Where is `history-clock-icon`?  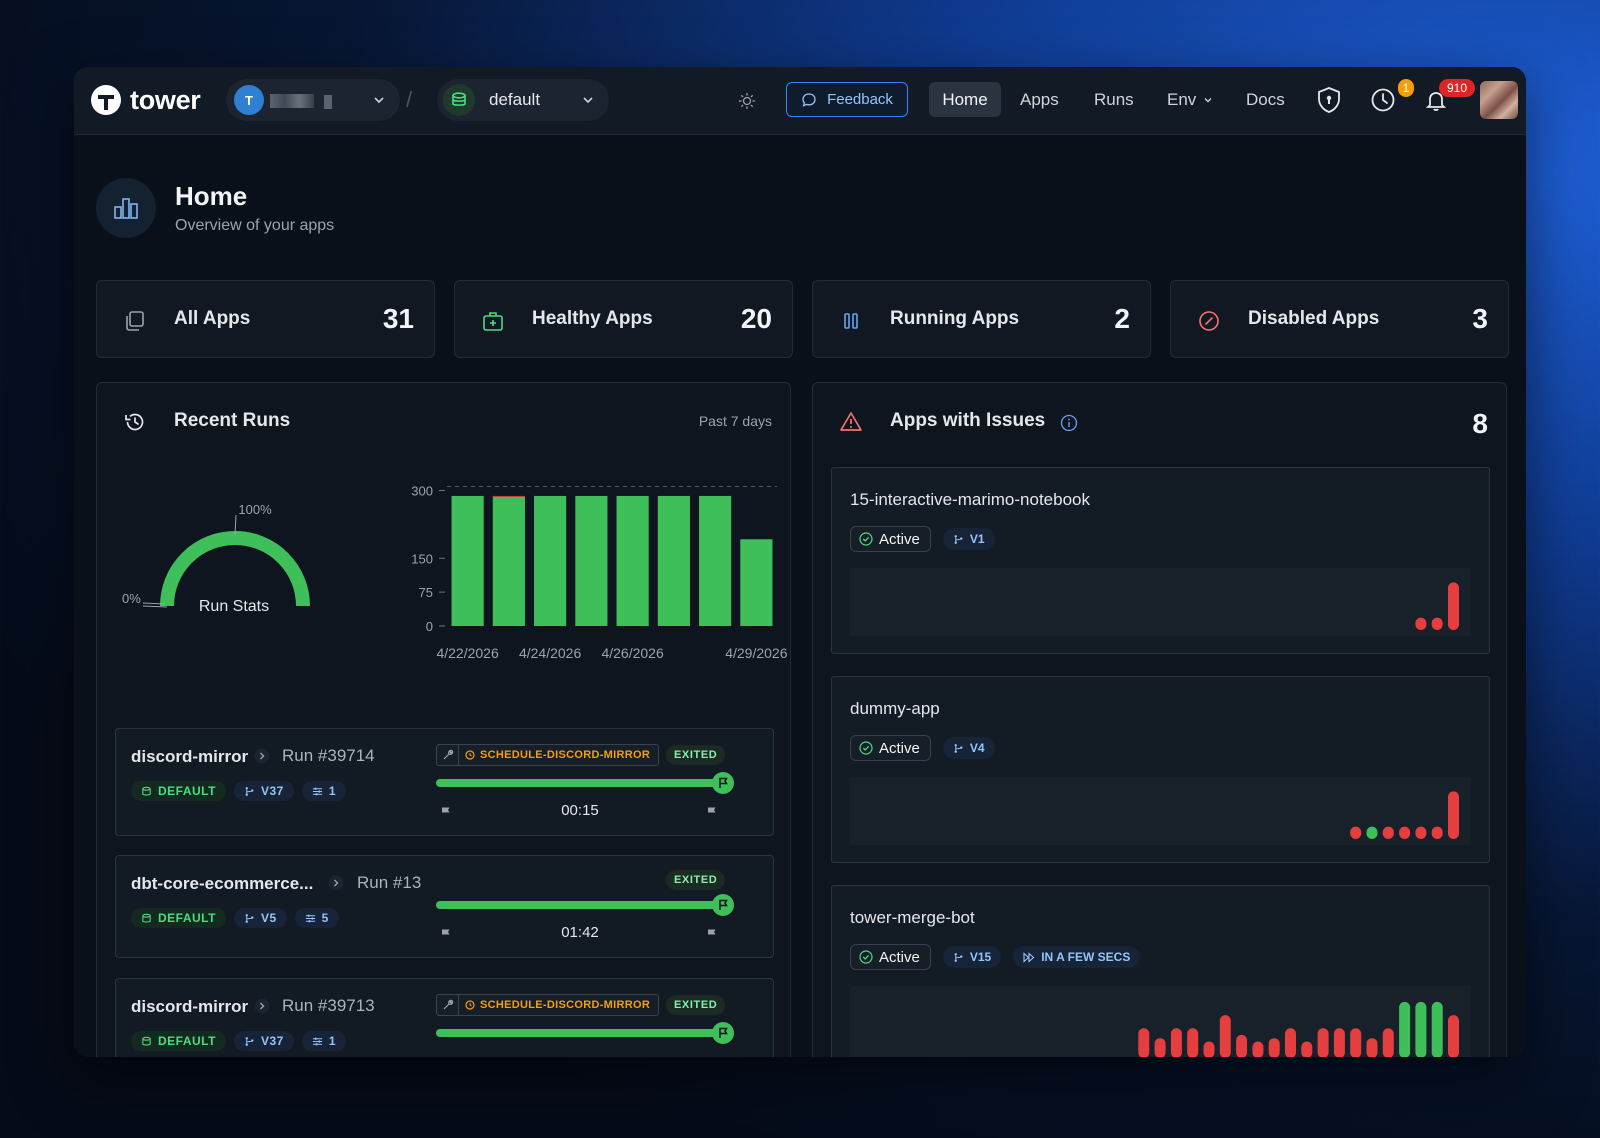 history-clock-icon is located at coordinates (1383, 100).